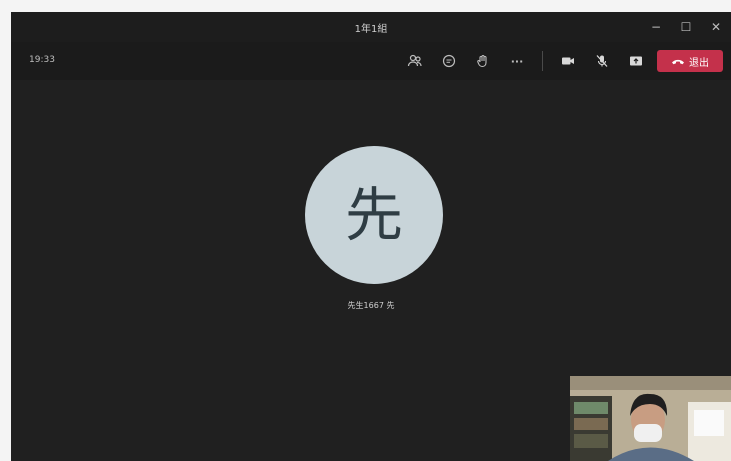 This screenshot has width=731, height=461. Describe the element at coordinates (656, 27) in the screenshot. I see `minimize-button: −` at that location.